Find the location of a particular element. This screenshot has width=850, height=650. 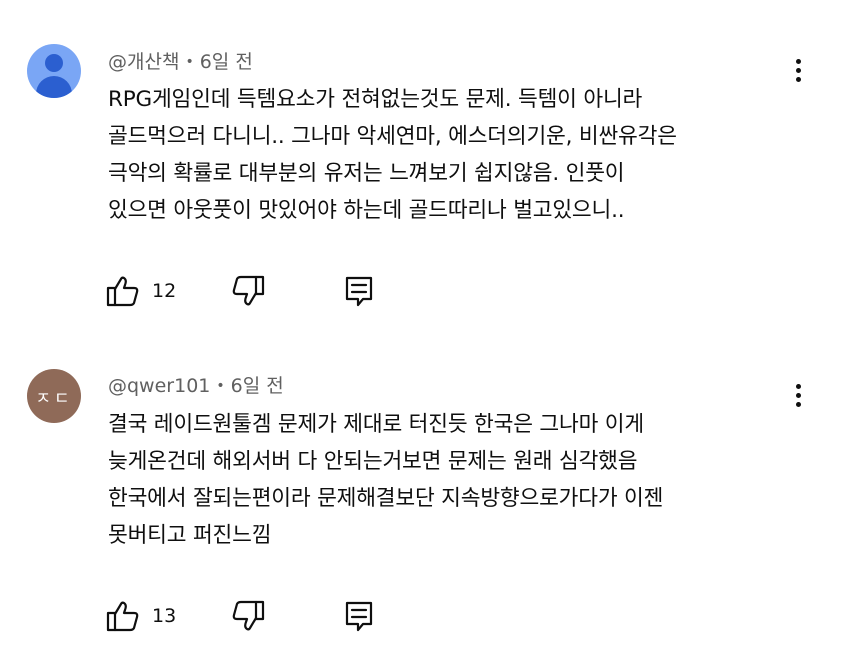

comment-text-line: 골드먹으러 다니니.. 그나마 악세연마, 에스더의기운, 비싼유각은 is located at coordinates (392, 136).